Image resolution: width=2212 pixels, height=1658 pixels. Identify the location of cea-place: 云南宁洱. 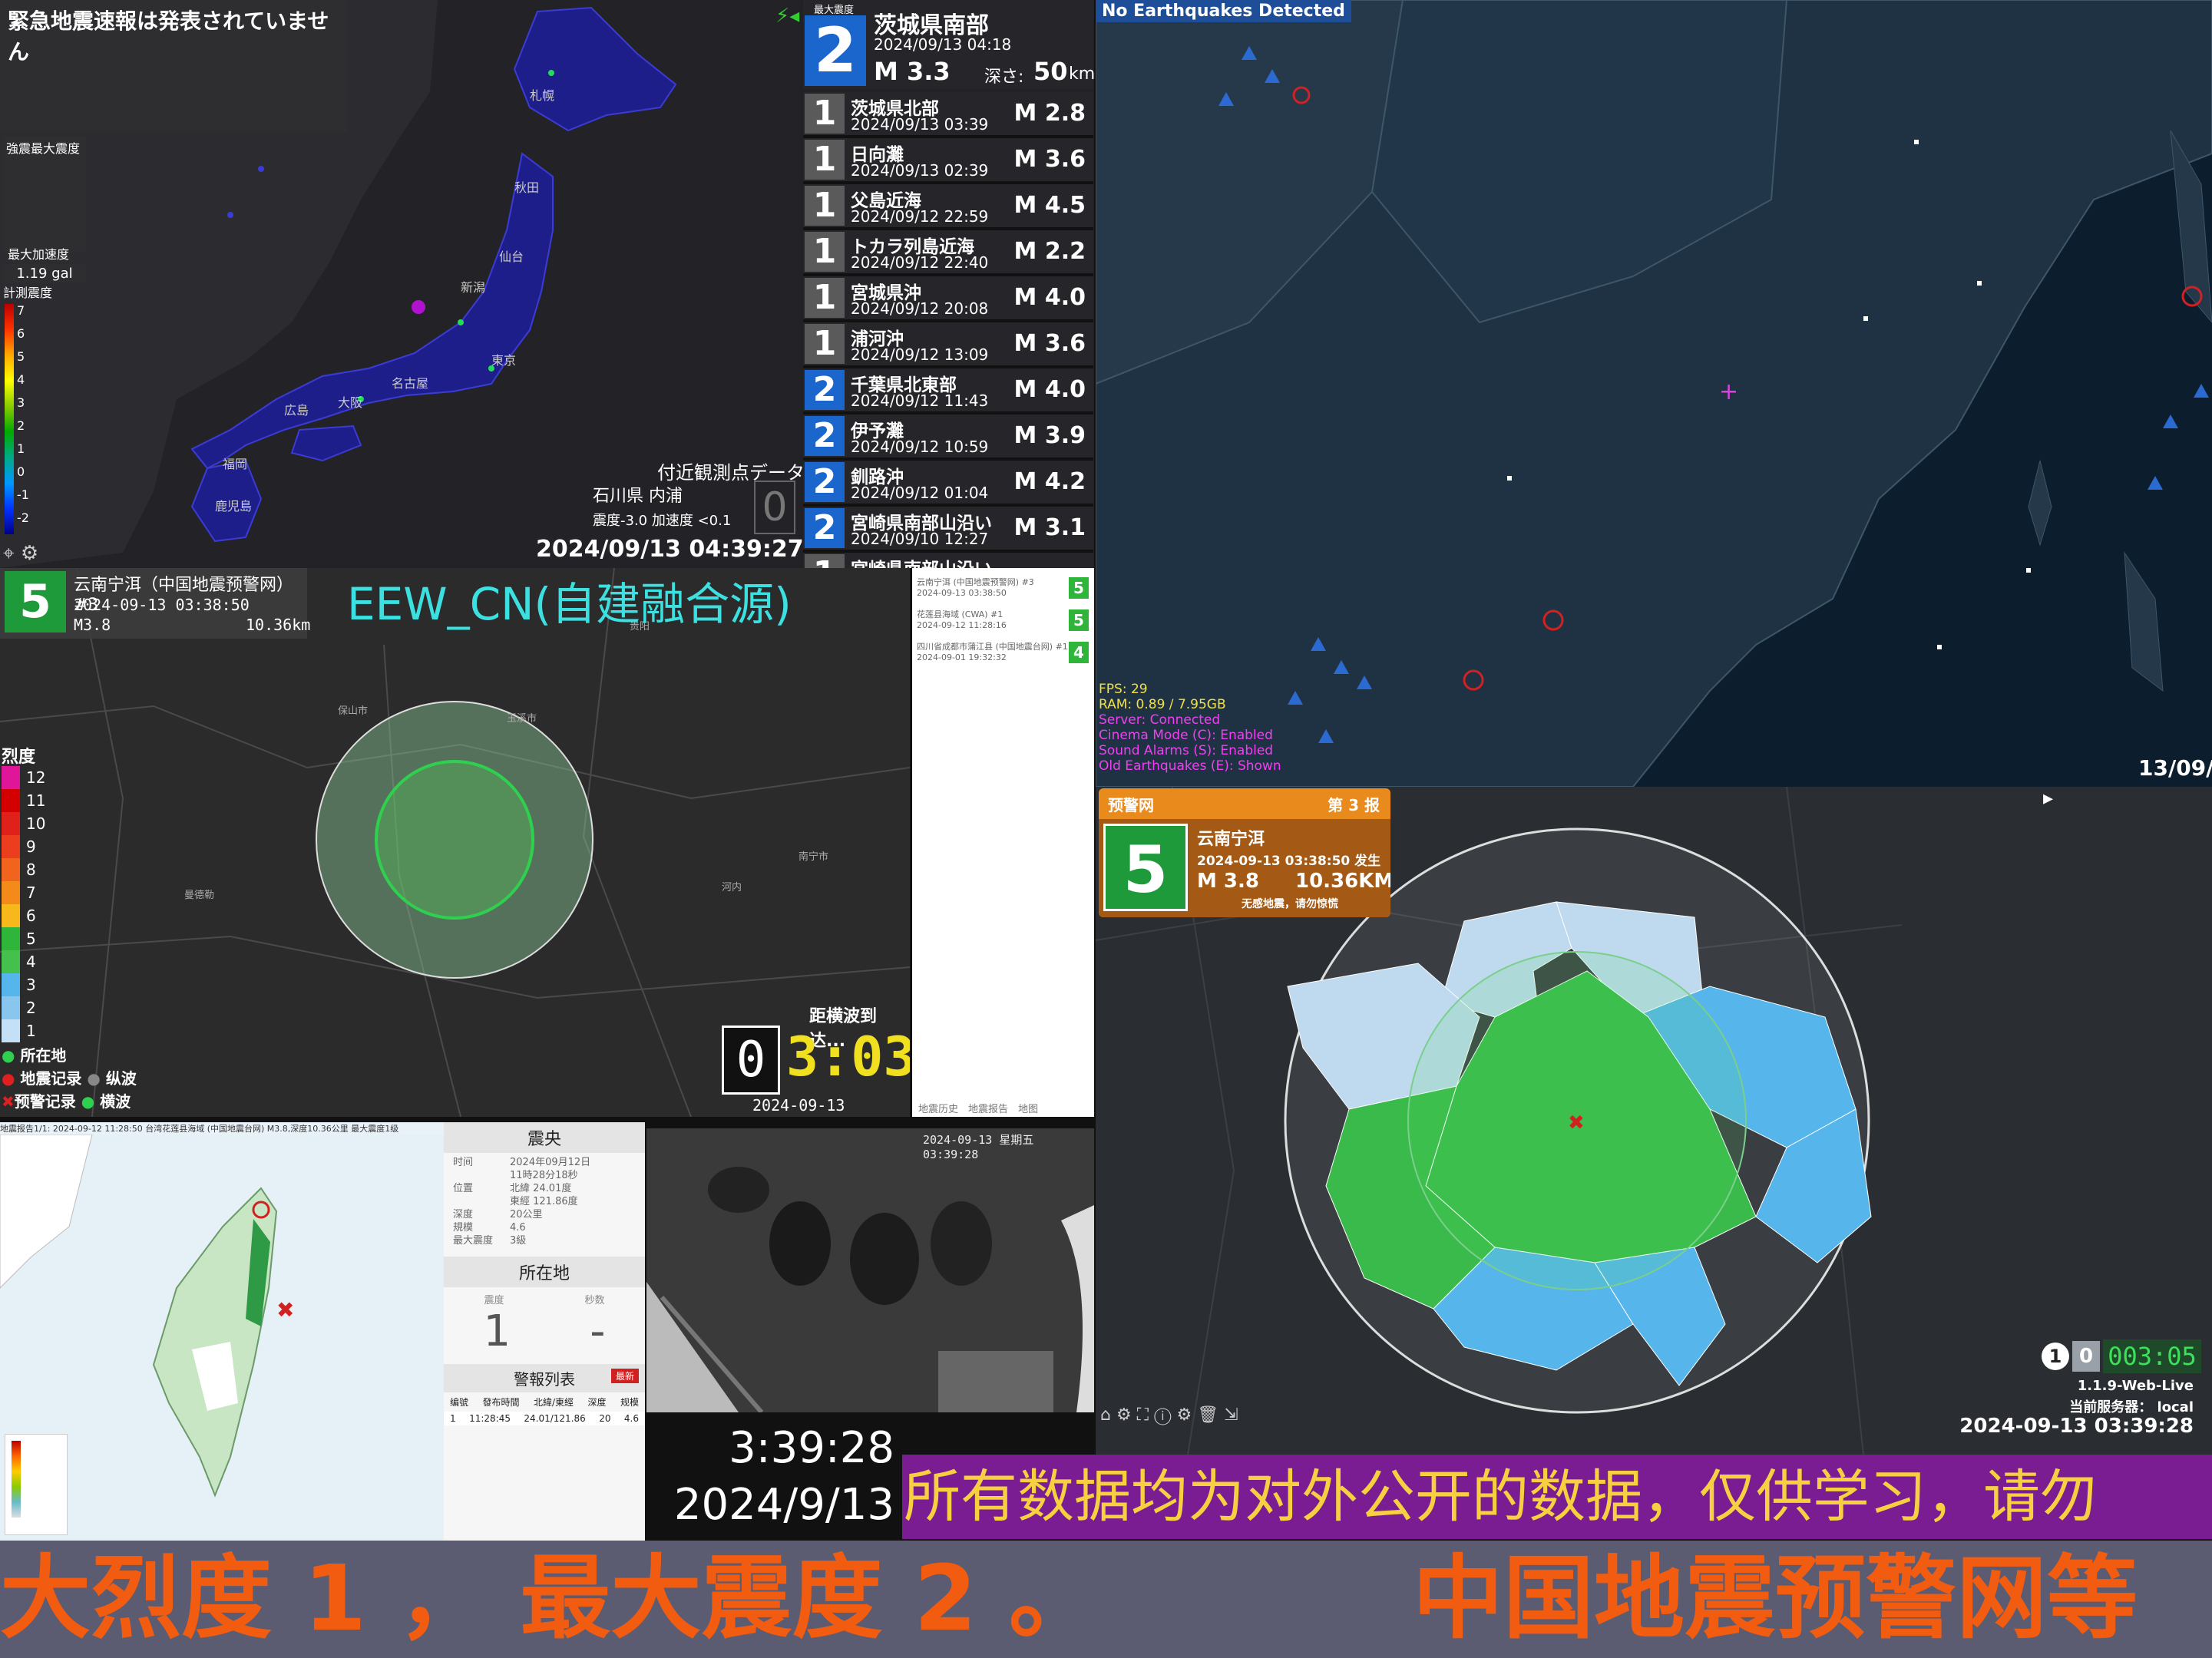
(1231, 839).